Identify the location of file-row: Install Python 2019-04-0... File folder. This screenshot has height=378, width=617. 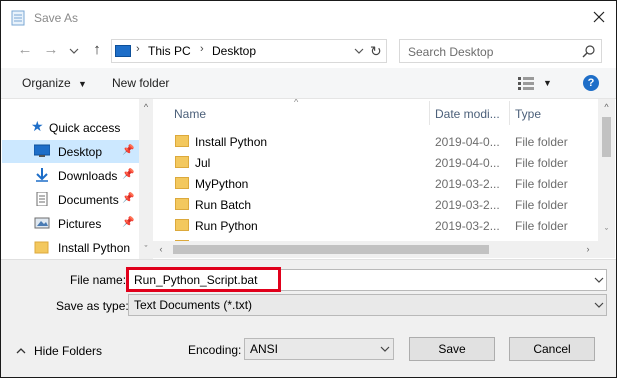
(375, 141).